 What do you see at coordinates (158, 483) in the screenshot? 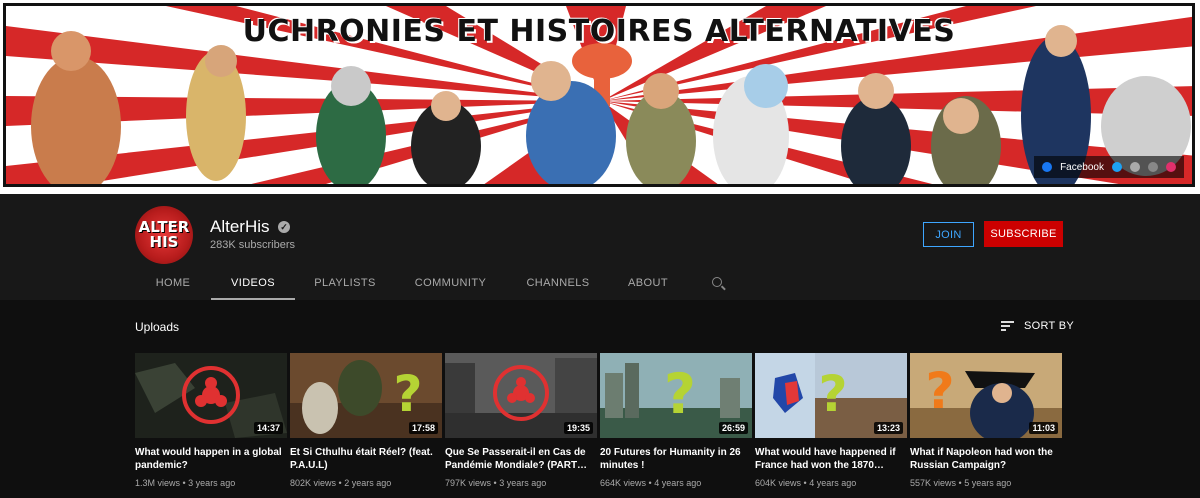
I see `video-views: 1.3M views` at bounding box center [158, 483].